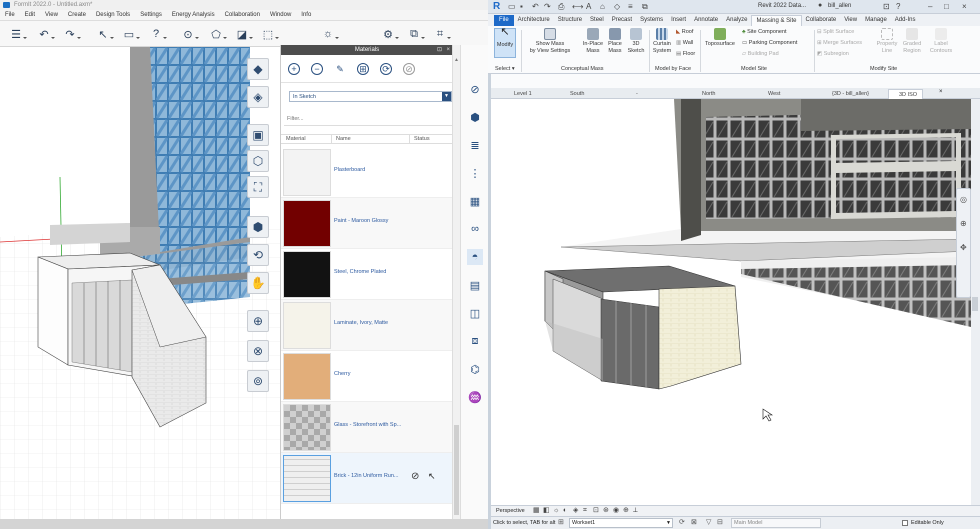  Describe the element at coordinates (518, 94) in the screenshot. I see `view-tab-level-1: Level 1` at that location.